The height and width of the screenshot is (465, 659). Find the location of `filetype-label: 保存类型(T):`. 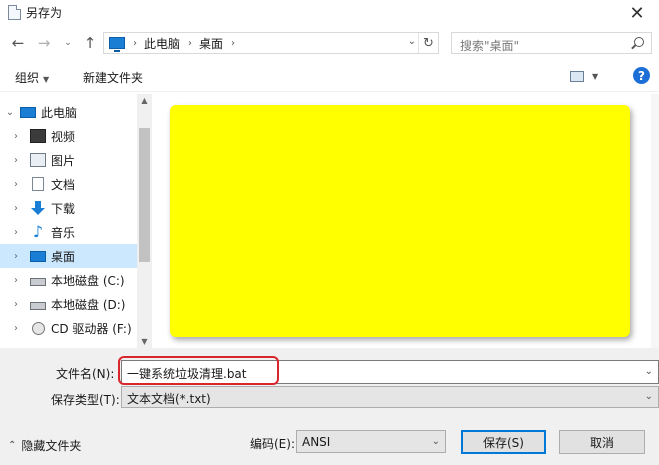

filetype-label: 保存类型(T): is located at coordinates (85, 400).